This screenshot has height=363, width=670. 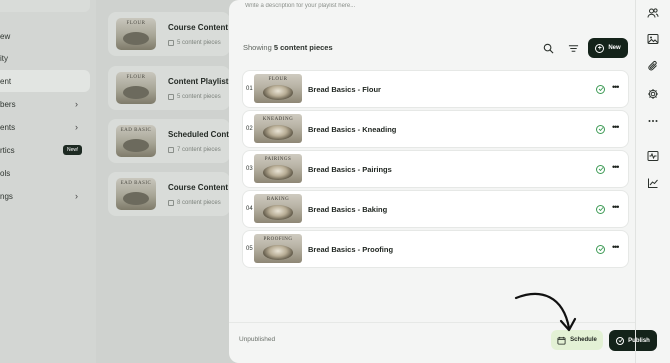 What do you see at coordinates (614, 48) in the screenshot?
I see `new-label: New` at bounding box center [614, 48].